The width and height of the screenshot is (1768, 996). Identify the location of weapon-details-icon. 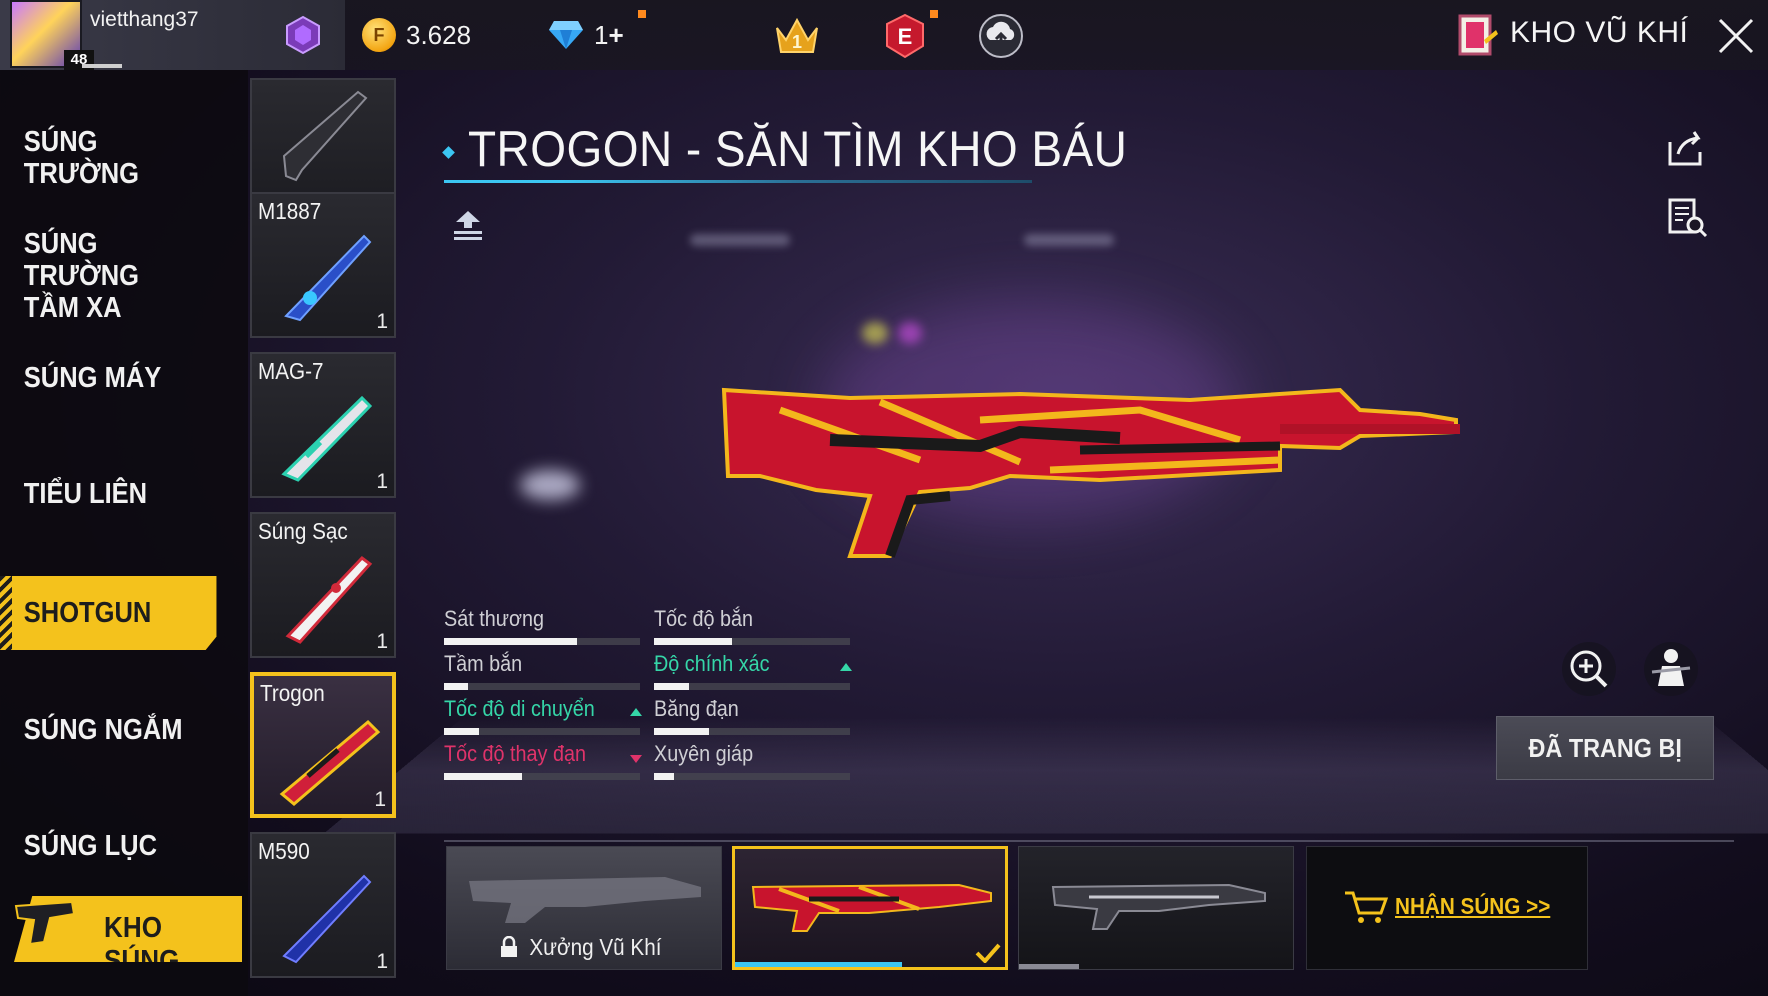
(1687, 217).